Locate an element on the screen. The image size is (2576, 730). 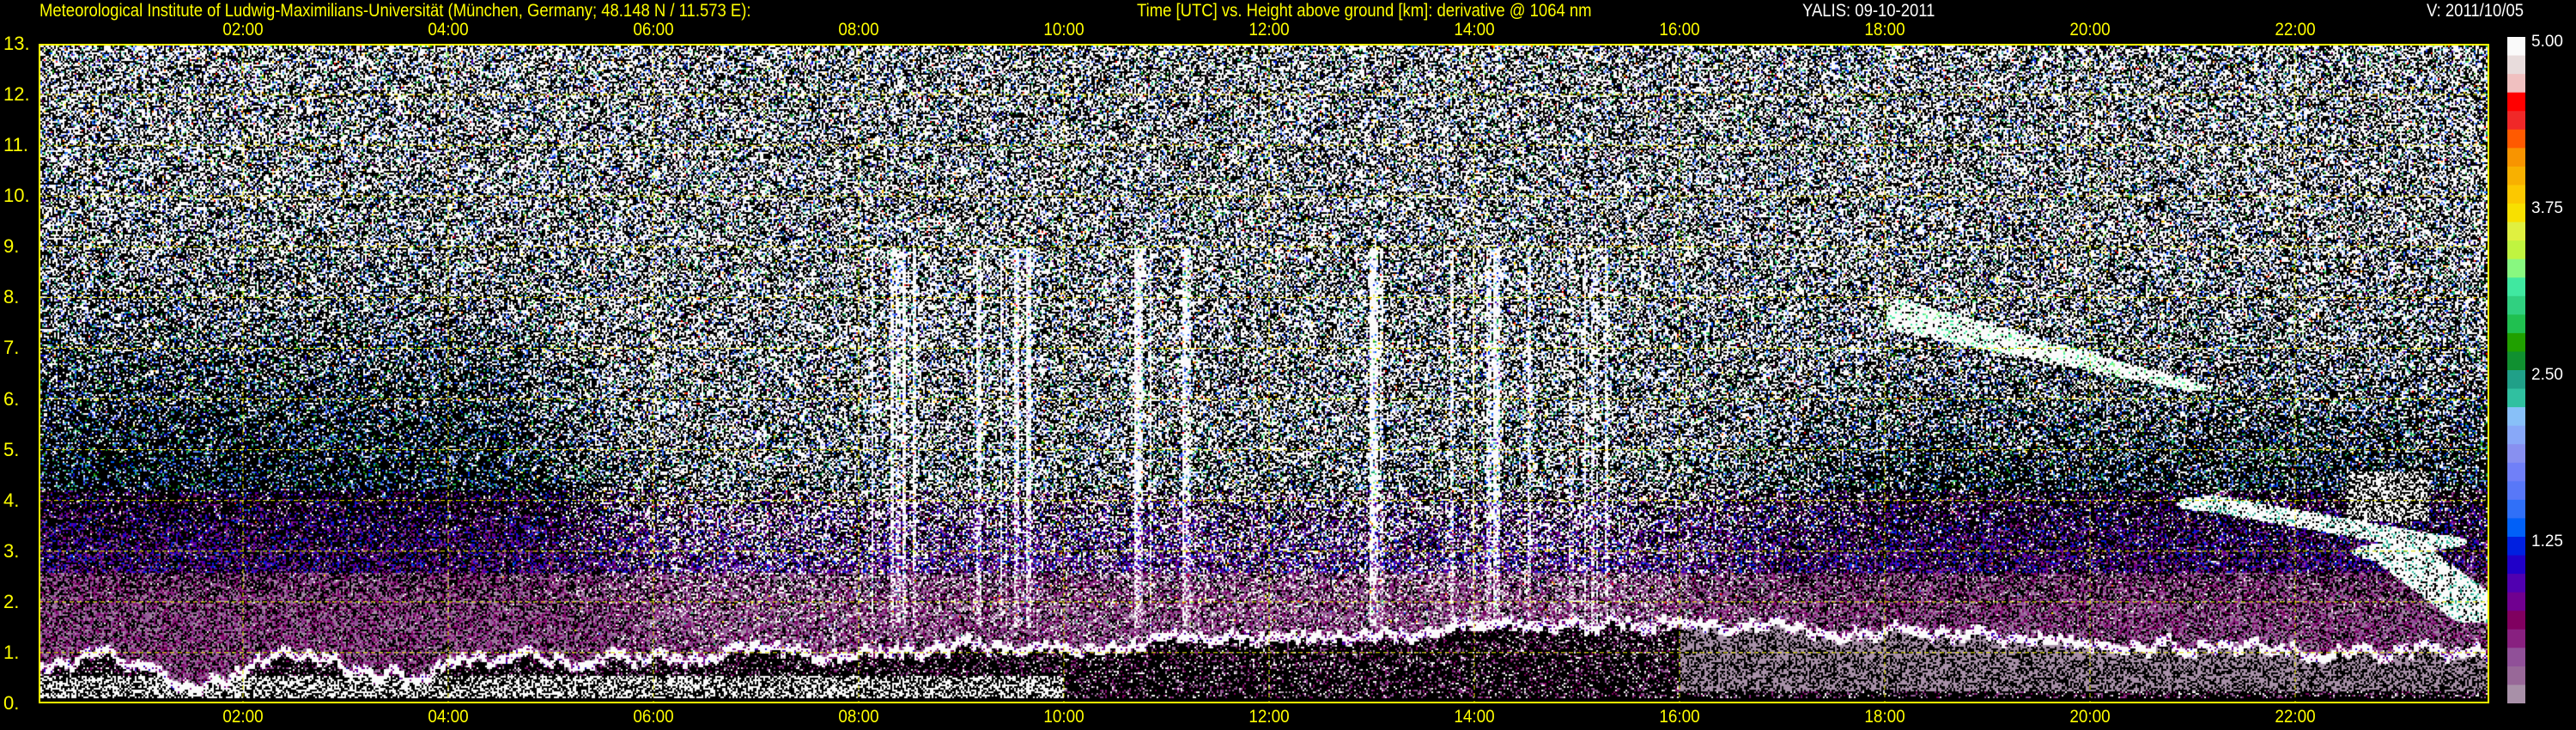
y-tick-label: 5. is located at coordinates (11, 449).